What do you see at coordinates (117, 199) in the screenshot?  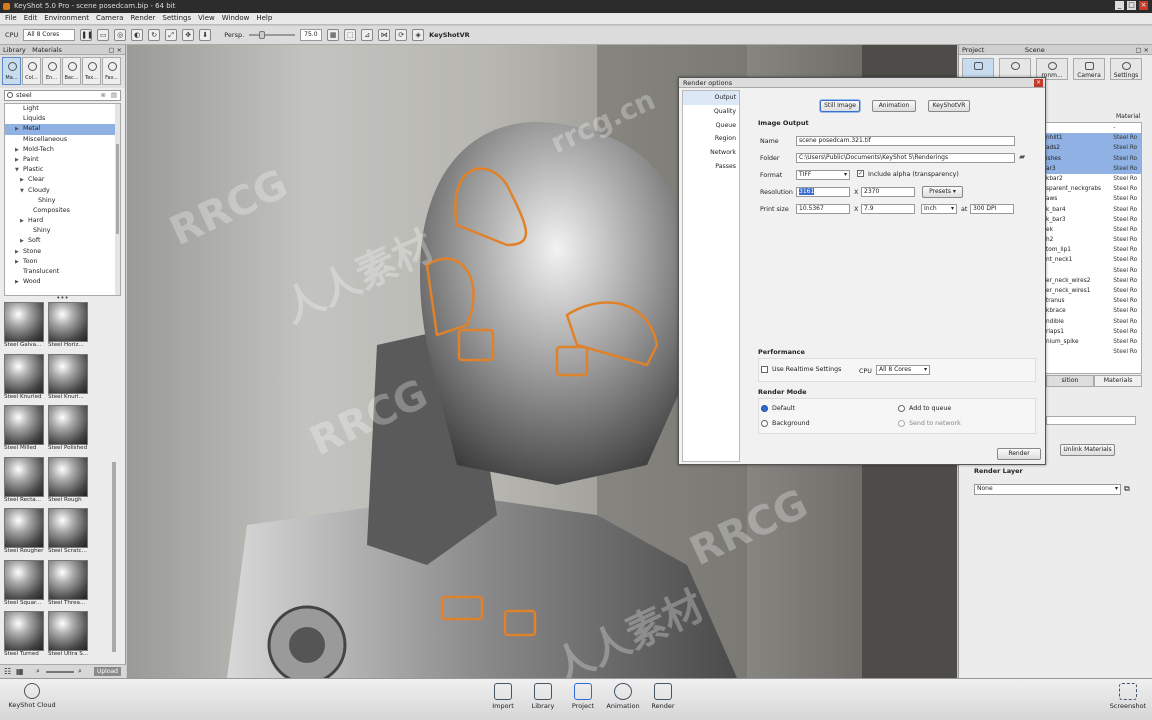 I see `tree-scrollbar` at bounding box center [117, 199].